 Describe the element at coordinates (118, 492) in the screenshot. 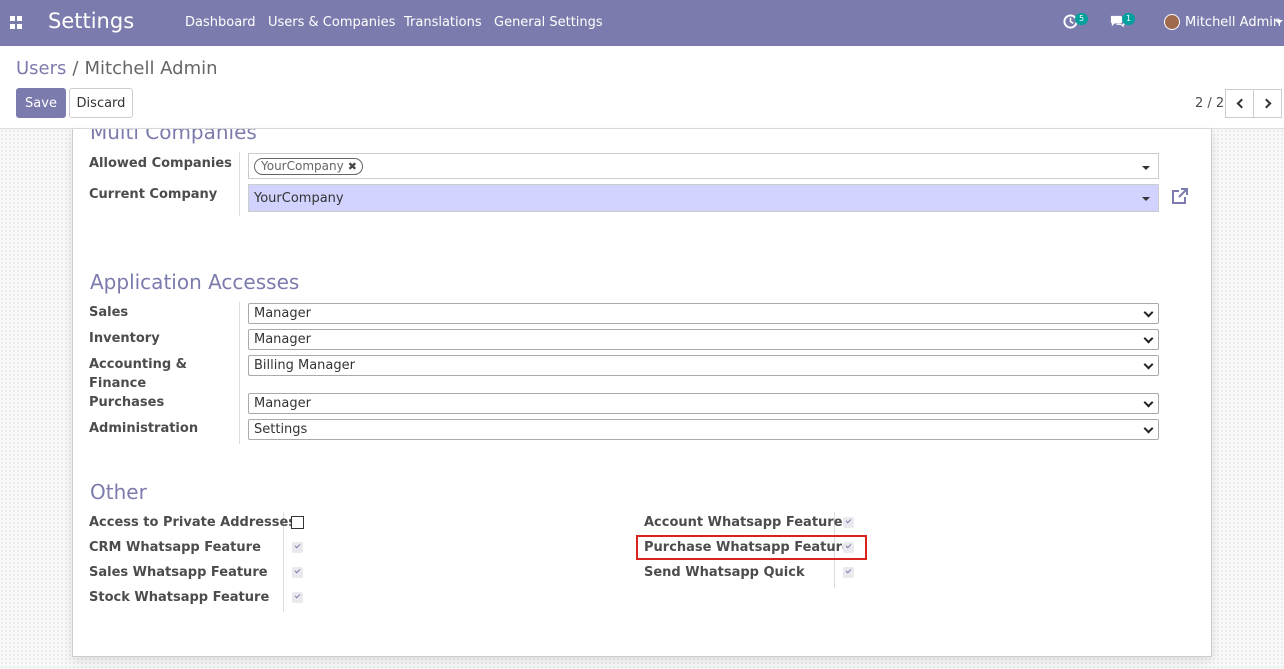

I see `section-title-other: Other` at that location.